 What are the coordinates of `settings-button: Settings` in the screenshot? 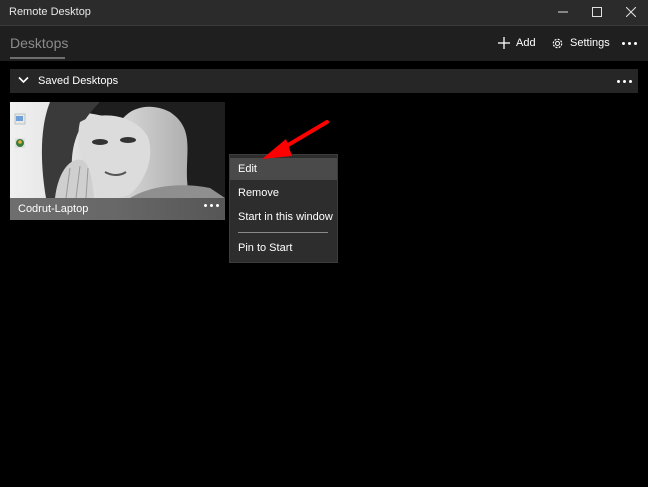 It's located at (580, 43).